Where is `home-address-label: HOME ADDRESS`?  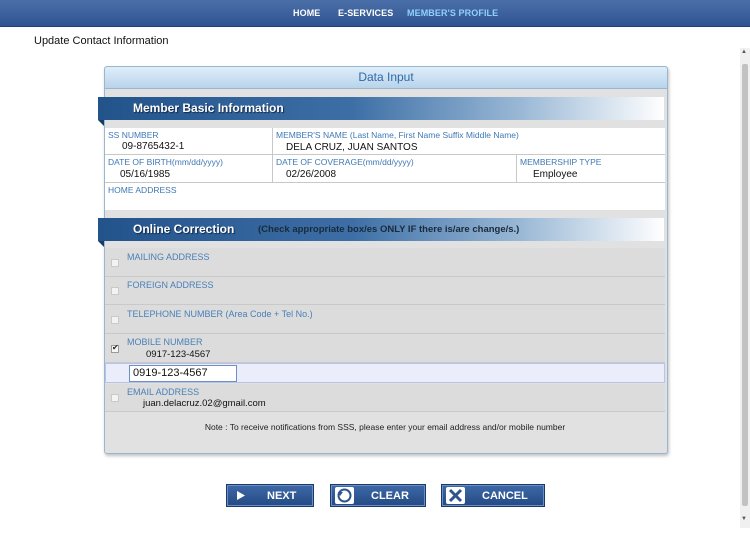
home-address-label: HOME ADDRESS is located at coordinates (142, 190).